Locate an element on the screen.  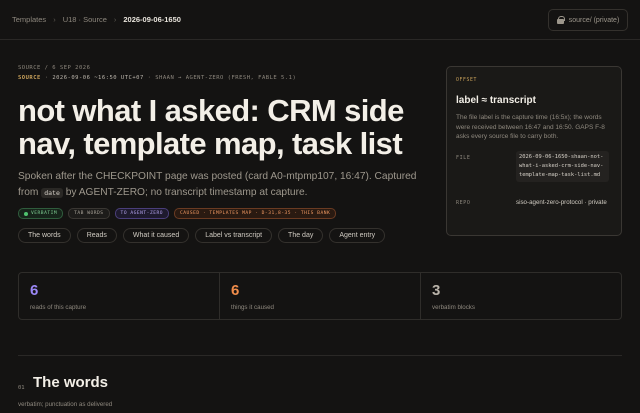
page-kicker: SOURCE / 6 SEP 2026 is located at coordinates (54, 68).